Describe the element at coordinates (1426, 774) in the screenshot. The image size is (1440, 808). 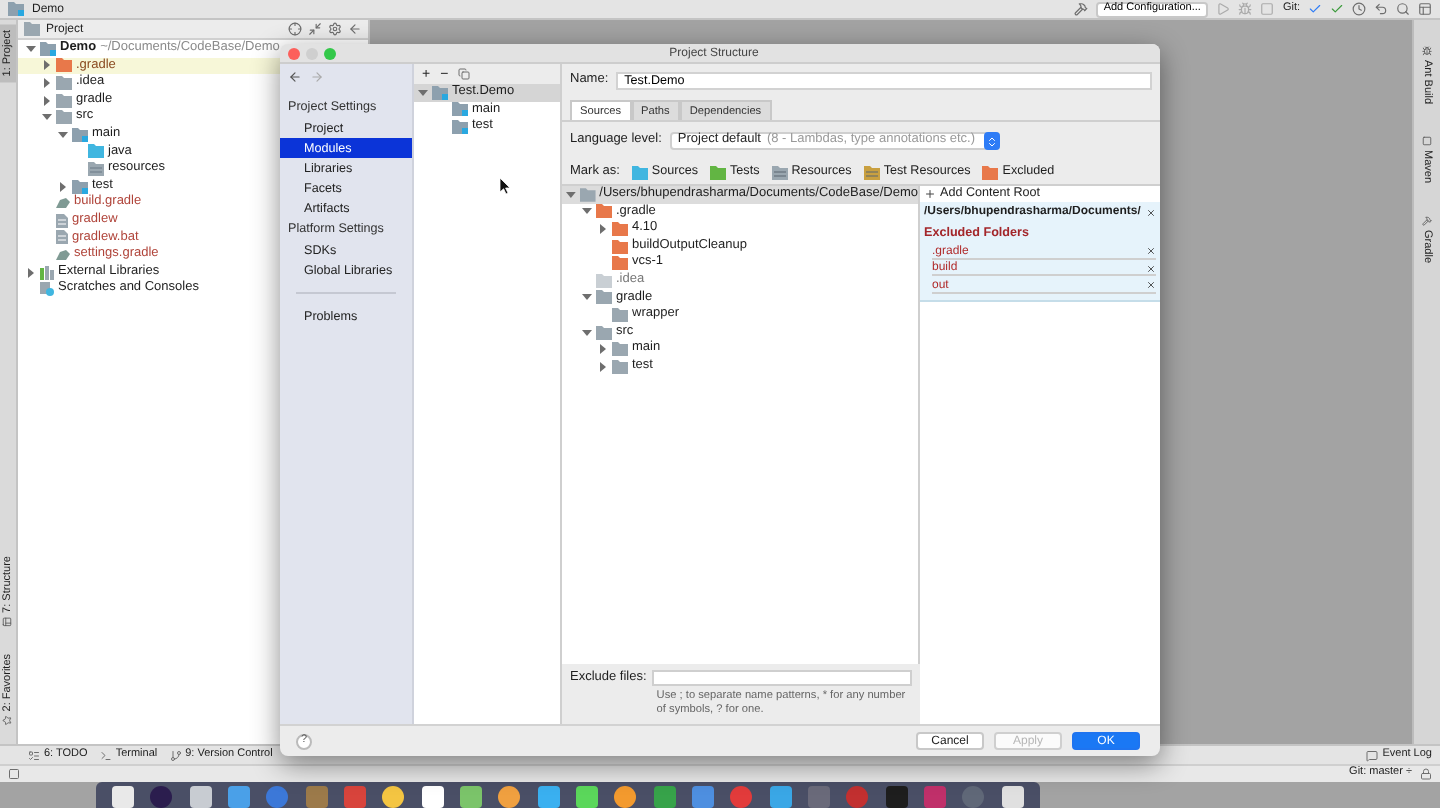
I see `lock-icon` at that location.